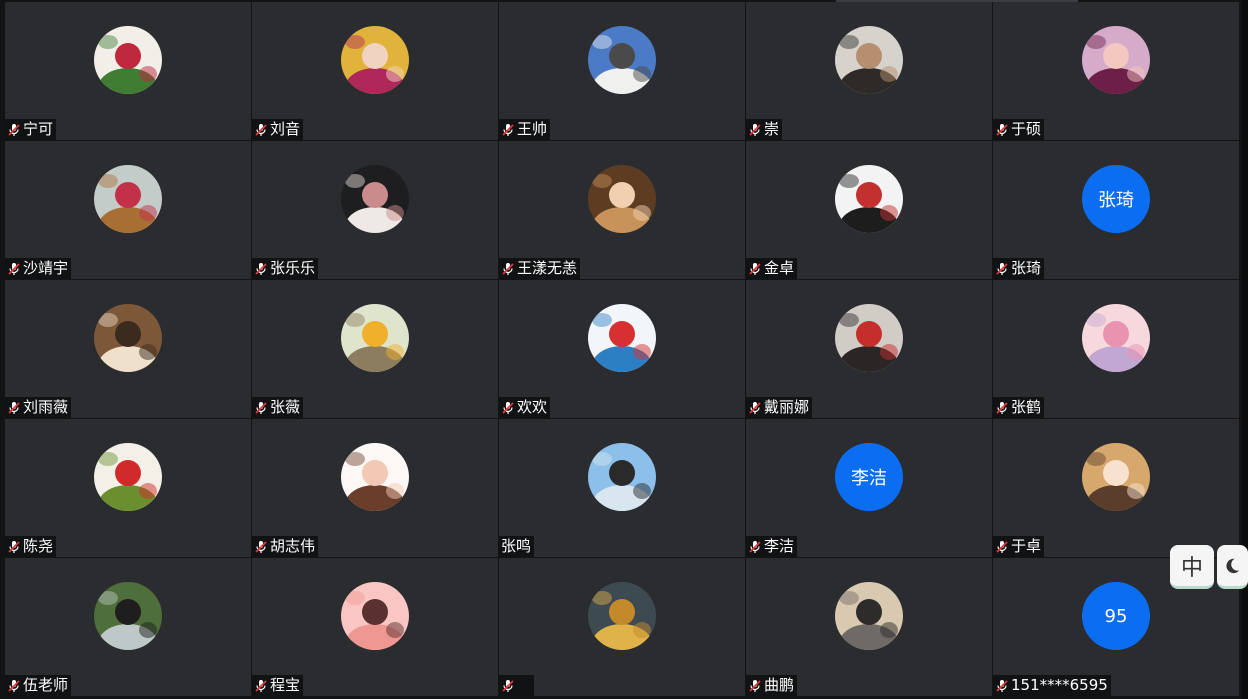  I want to click on participant-name: 胡志伟, so click(293, 546).